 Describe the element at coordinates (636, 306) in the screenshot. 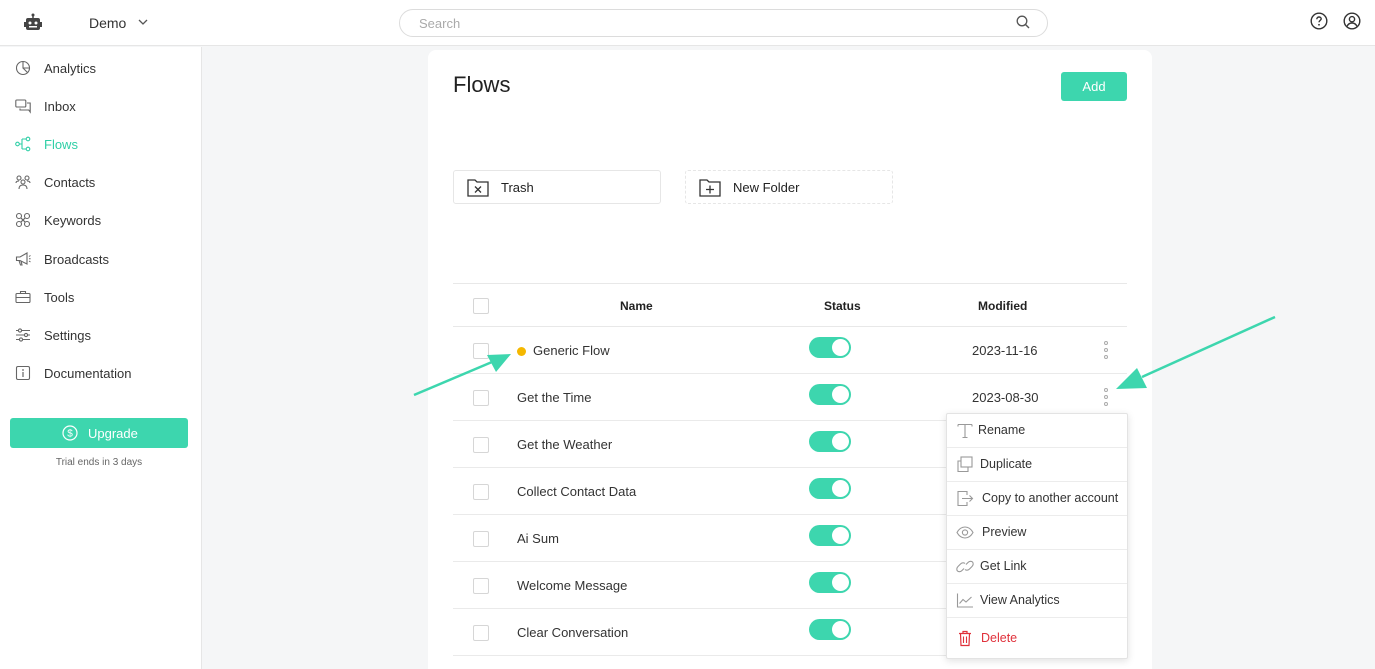

I see `column-name: Name` at that location.